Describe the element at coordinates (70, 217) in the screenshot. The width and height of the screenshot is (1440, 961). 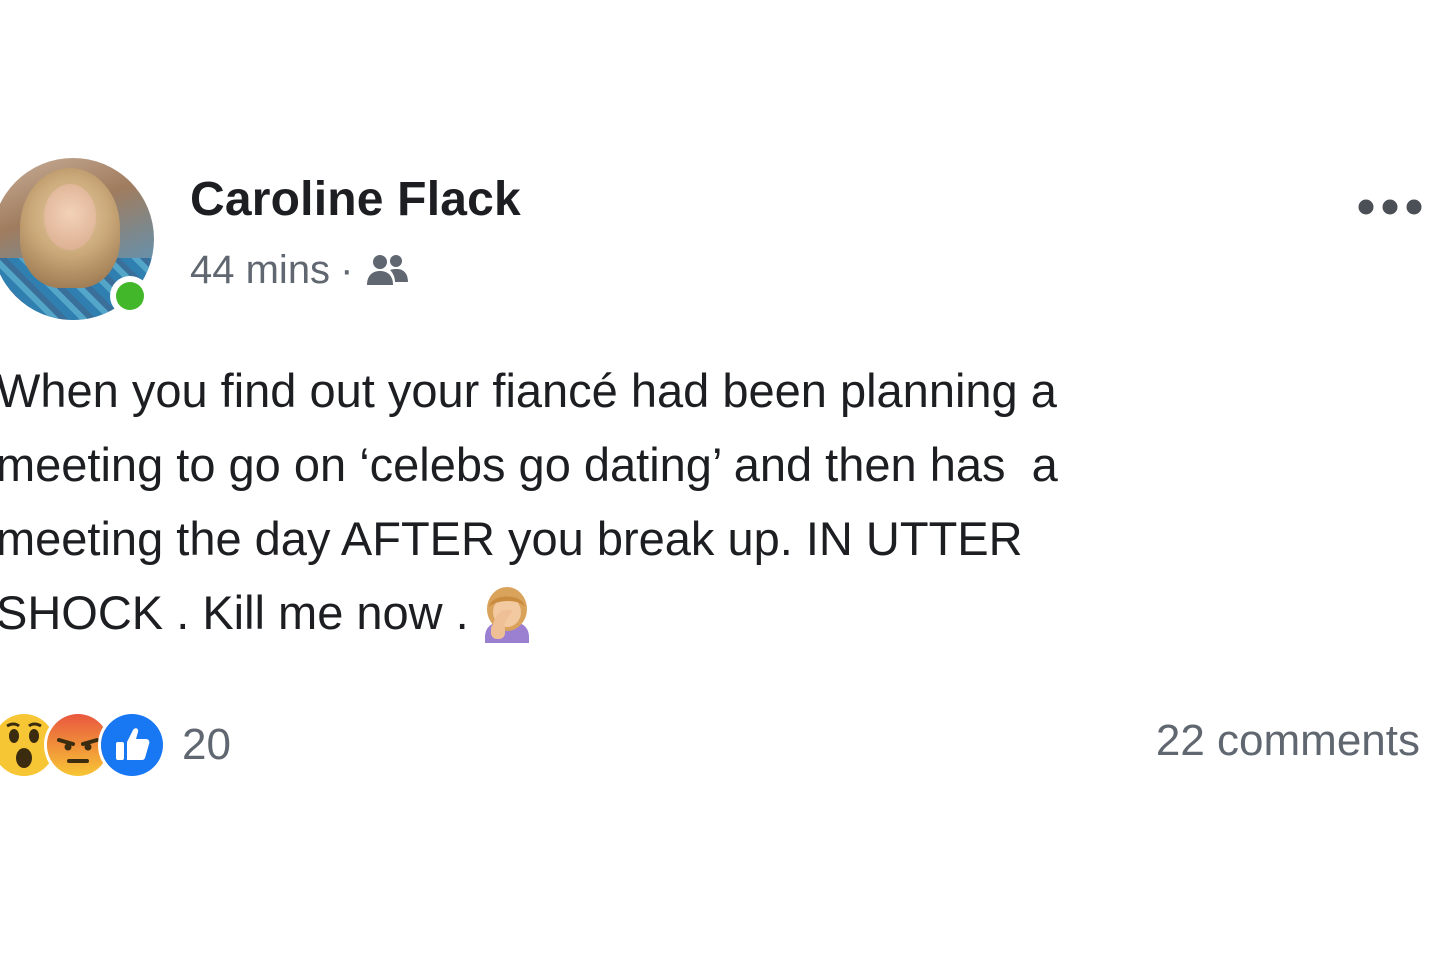
I see `avatar-face` at that location.